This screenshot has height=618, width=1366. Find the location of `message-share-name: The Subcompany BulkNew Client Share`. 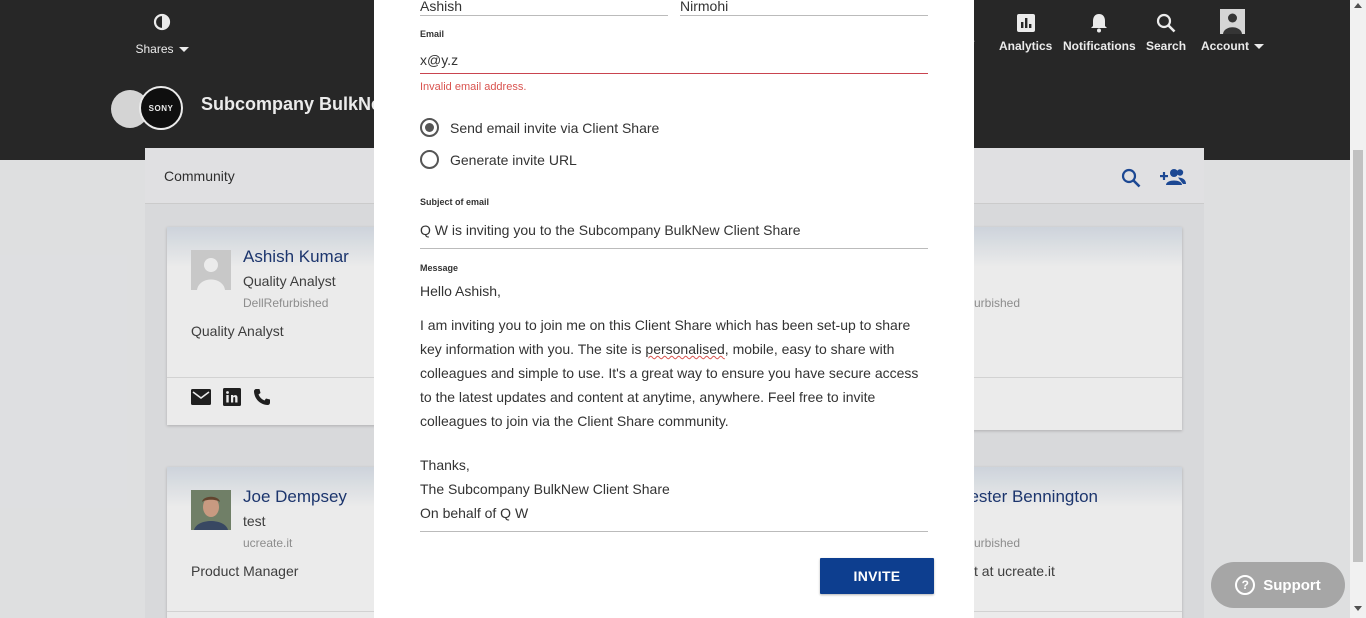

message-share-name: The Subcompany BulkNew Client Share is located at coordinates (545, 489).